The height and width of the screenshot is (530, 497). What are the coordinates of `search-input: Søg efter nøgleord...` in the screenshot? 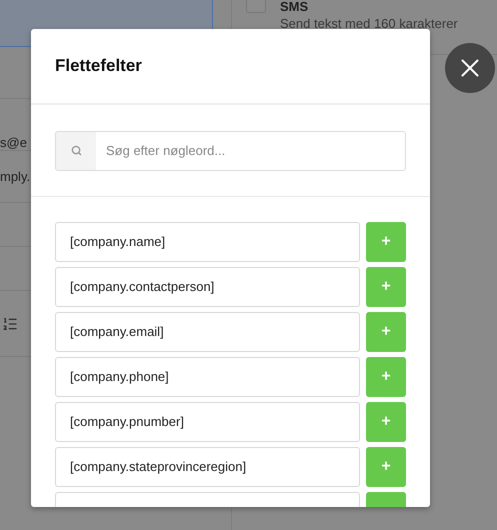 It's located at (250, 151).